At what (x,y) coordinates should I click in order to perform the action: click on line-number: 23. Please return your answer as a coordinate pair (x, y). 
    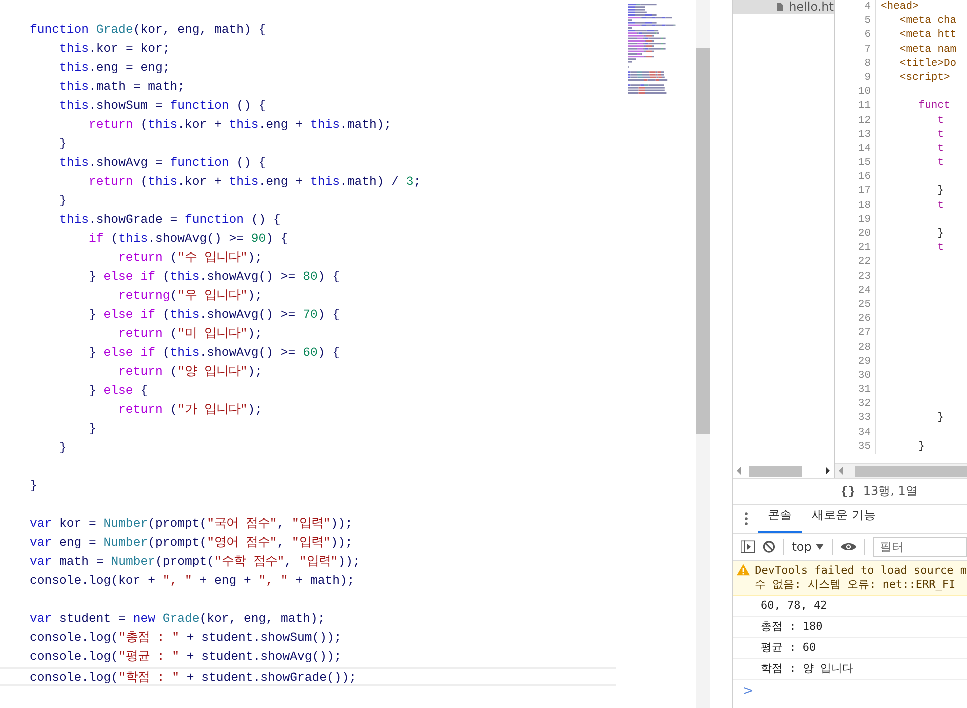
    Looking at the image, I should click on (855, 277).